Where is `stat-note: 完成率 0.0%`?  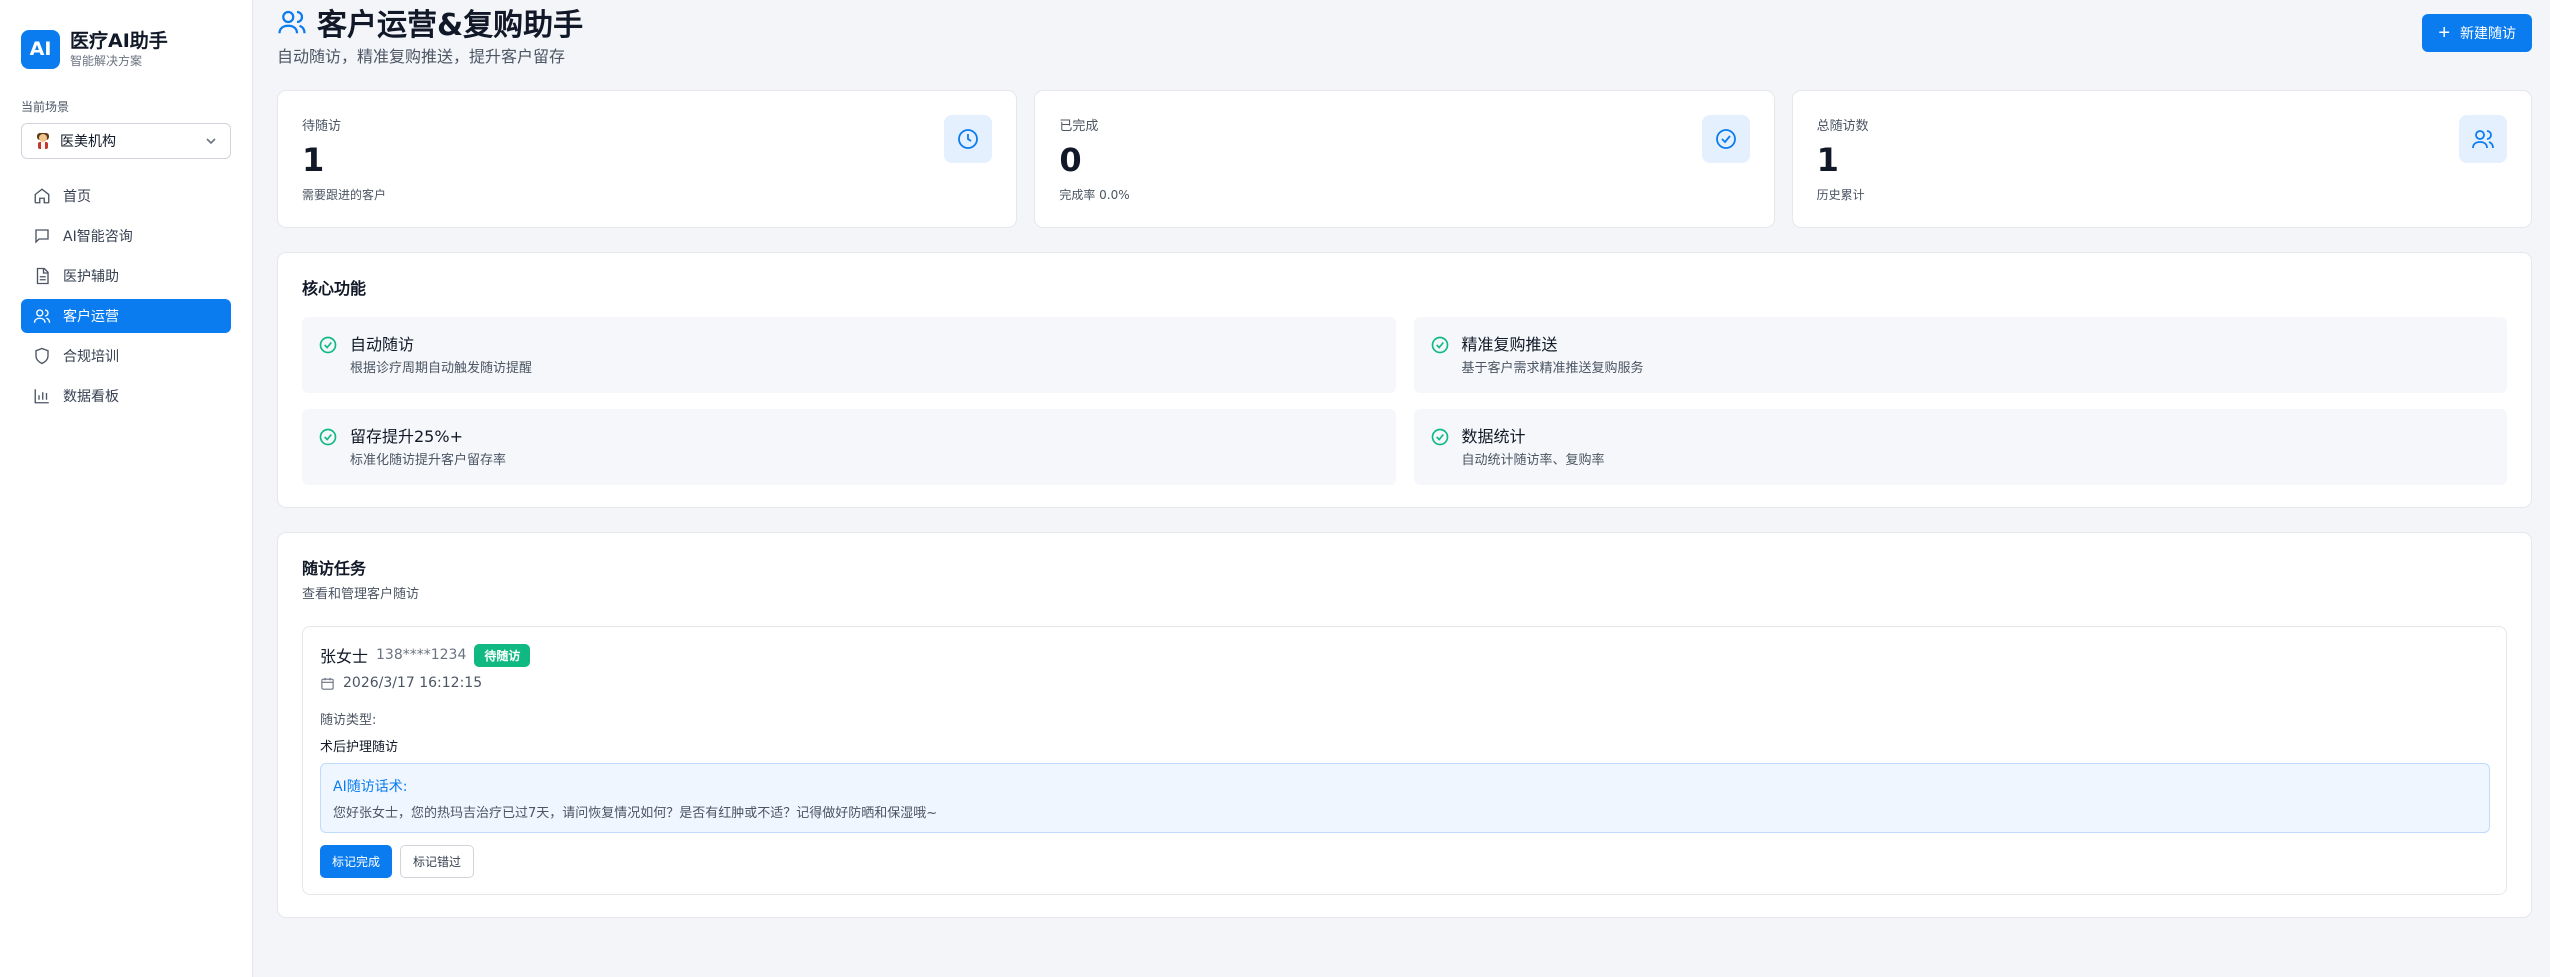 stat-note: 完成率 0.0% is located at coordinates (1094, 195).